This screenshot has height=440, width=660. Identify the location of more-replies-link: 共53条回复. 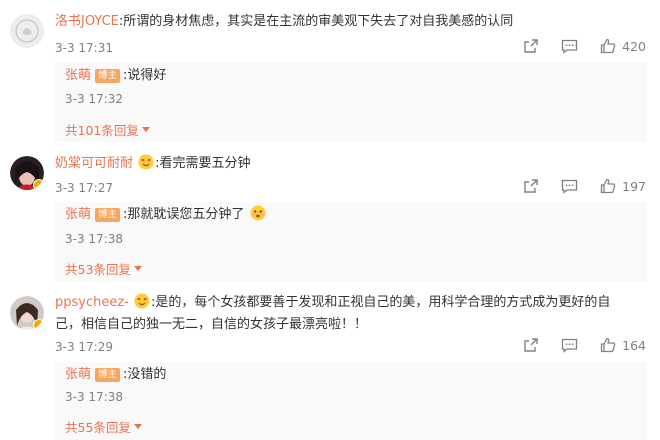
(103, 268).